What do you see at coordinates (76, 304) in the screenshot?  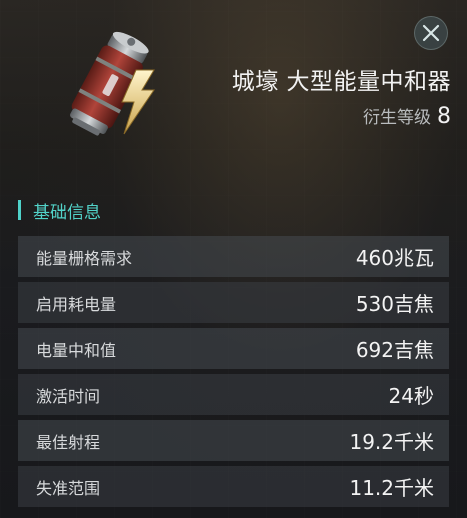 I see `stat-label: 启用耗电量` at bounding box center [76, 304].